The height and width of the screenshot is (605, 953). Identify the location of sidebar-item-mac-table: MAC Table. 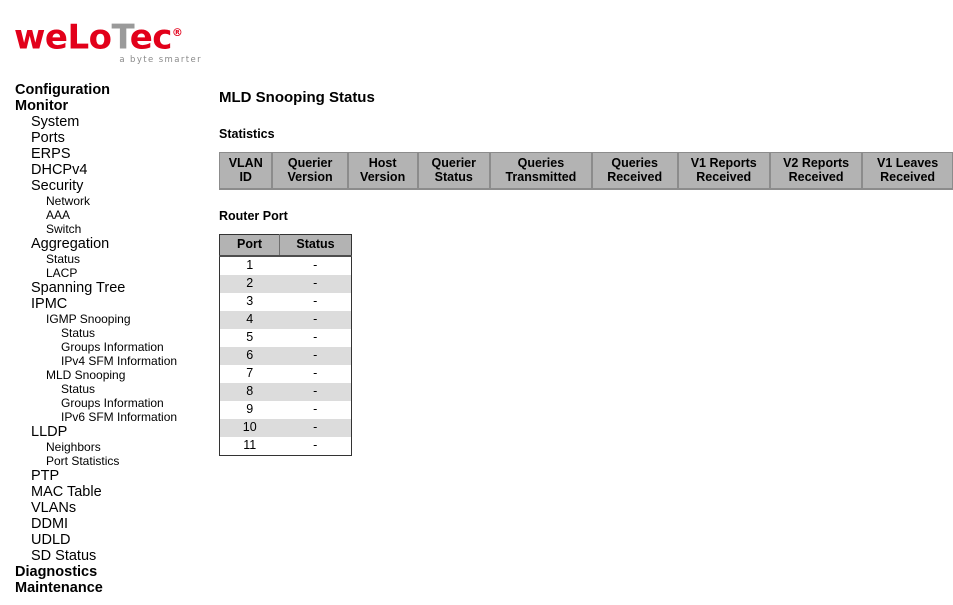
(105, 492).